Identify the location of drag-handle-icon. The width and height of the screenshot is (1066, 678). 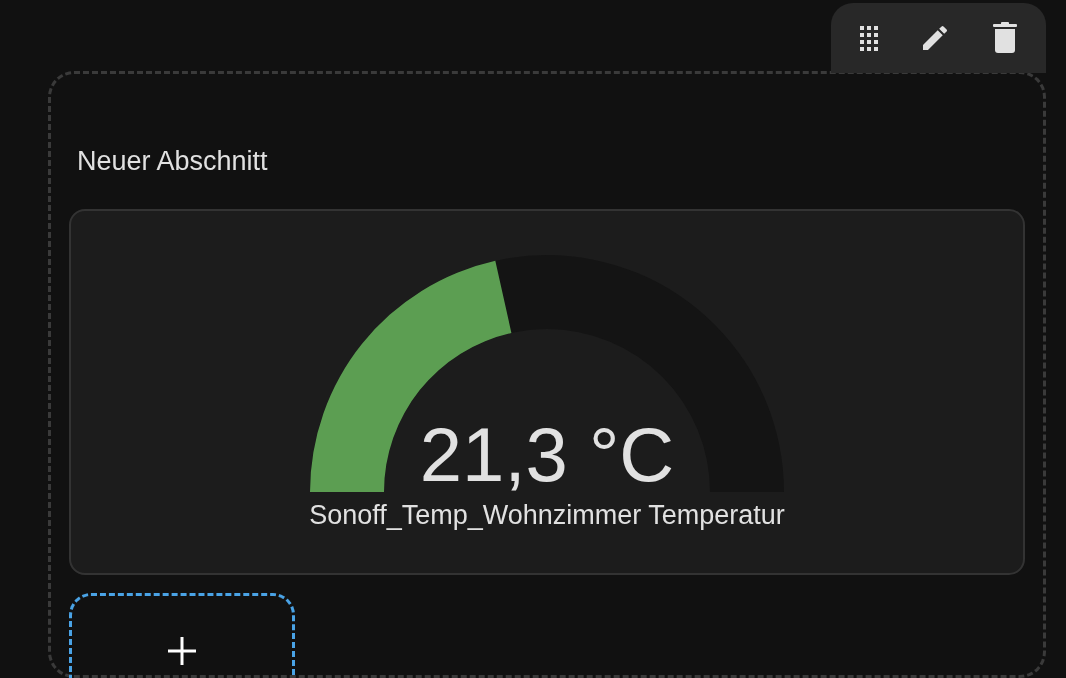
(869, 38).